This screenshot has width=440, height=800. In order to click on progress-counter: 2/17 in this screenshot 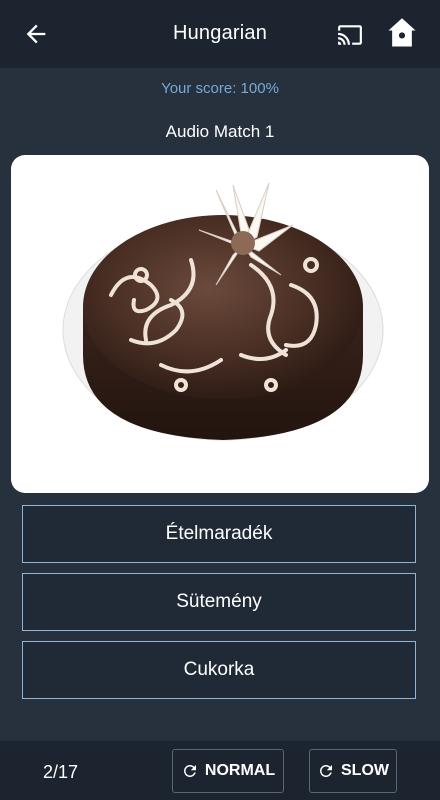, I will do `click(61, 772)`.